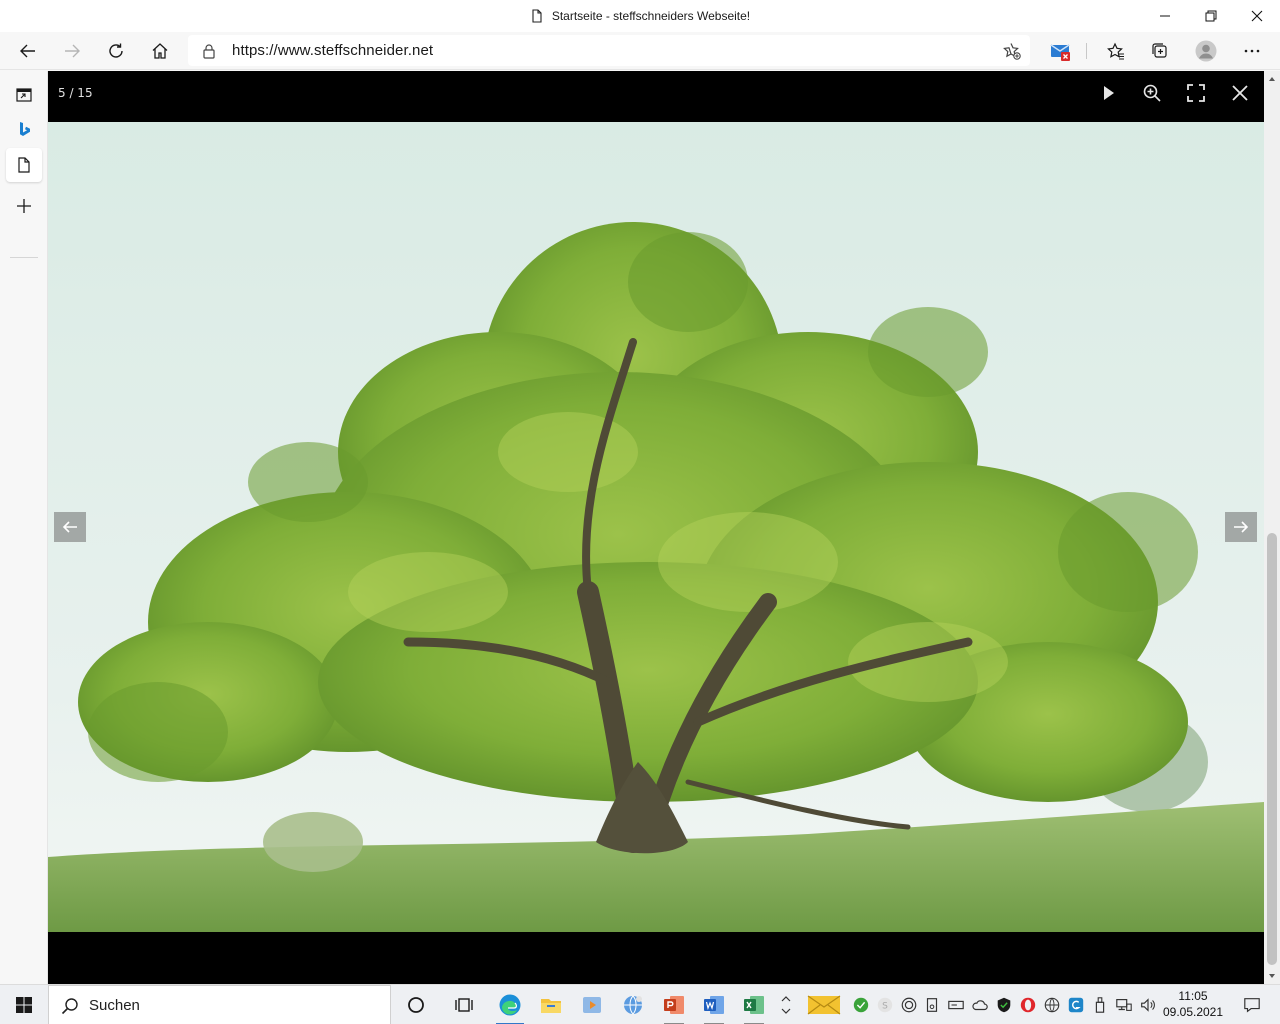 Image resolution: width=1280 pixels, height=1024 pixels. I want to click on plus-icon, so click(24, 206).